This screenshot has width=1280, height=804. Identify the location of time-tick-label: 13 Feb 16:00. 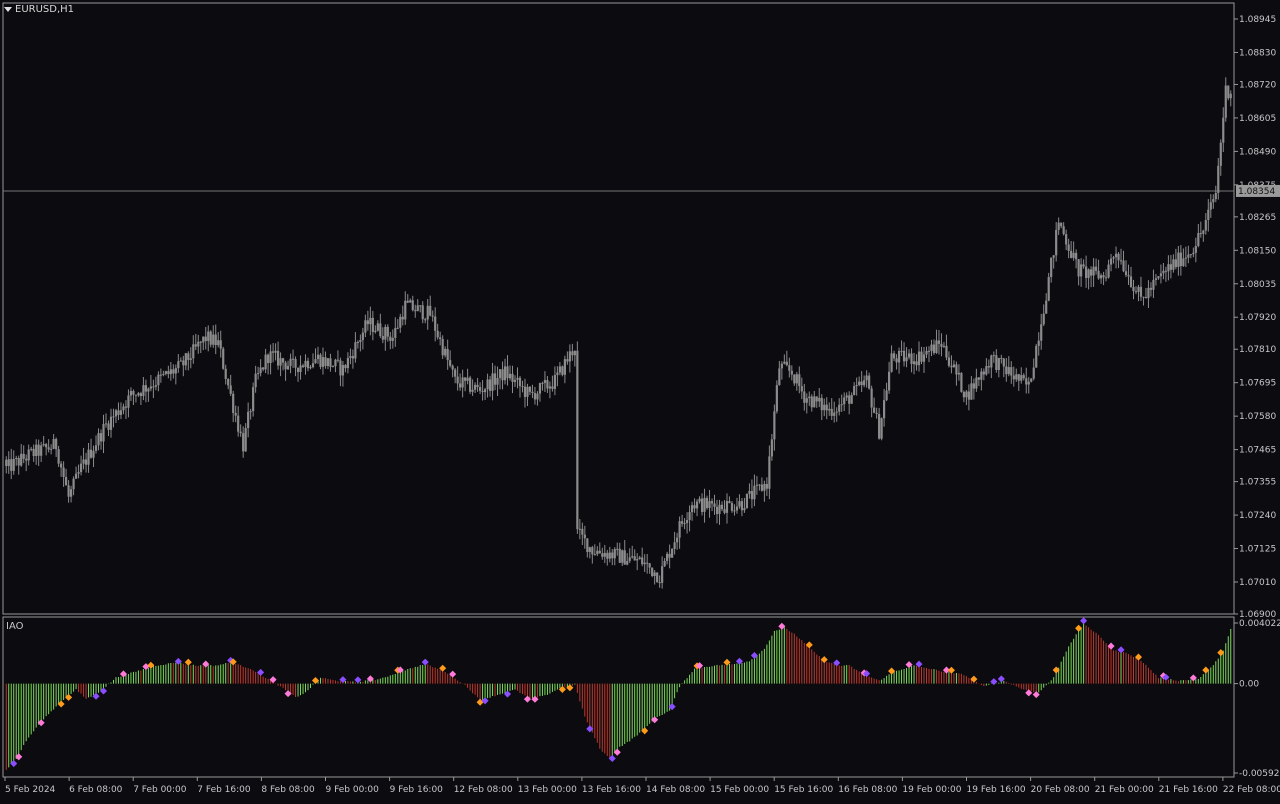
(611, 790).